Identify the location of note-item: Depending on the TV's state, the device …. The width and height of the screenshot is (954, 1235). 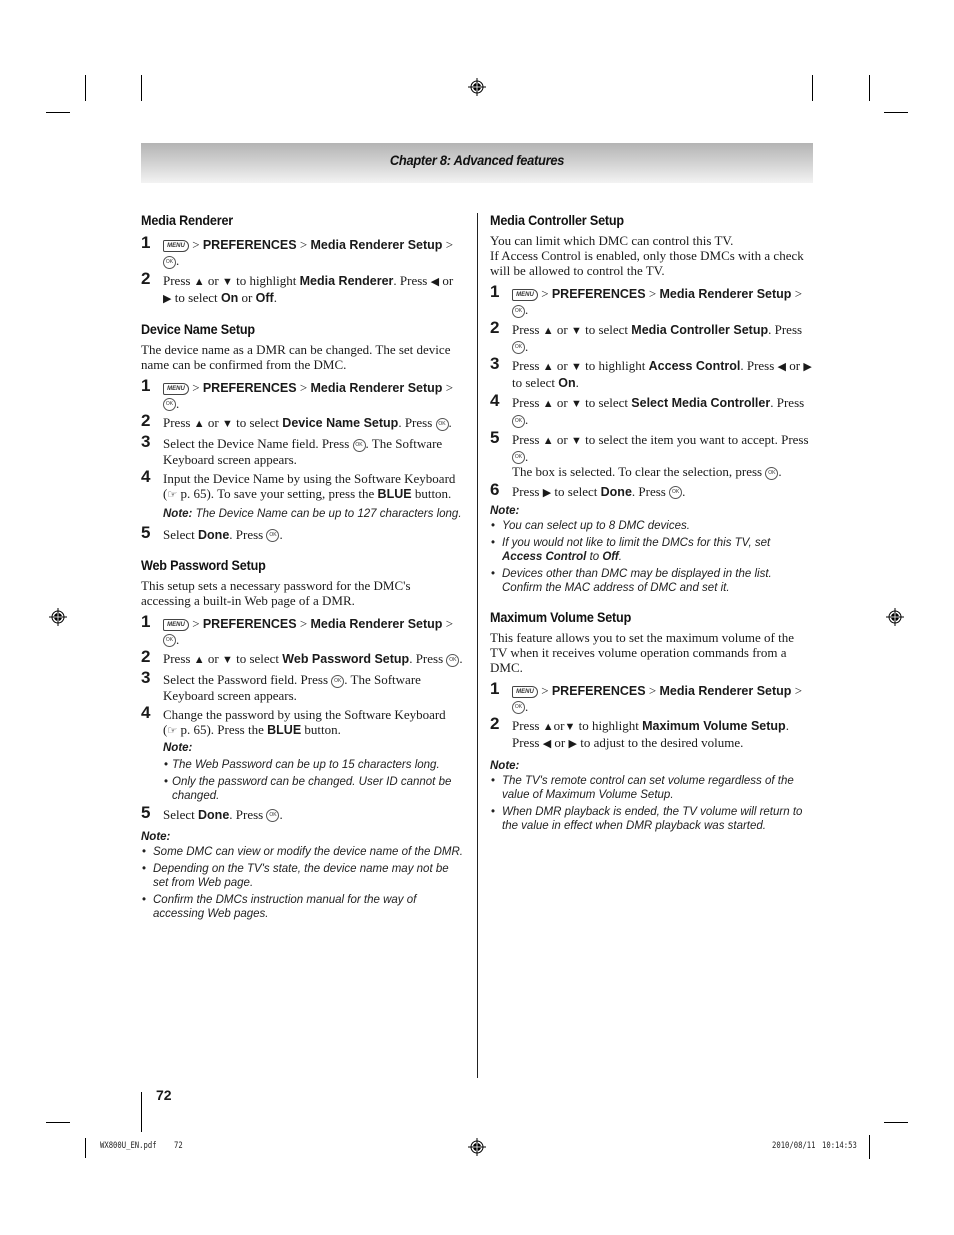
(302, 876).